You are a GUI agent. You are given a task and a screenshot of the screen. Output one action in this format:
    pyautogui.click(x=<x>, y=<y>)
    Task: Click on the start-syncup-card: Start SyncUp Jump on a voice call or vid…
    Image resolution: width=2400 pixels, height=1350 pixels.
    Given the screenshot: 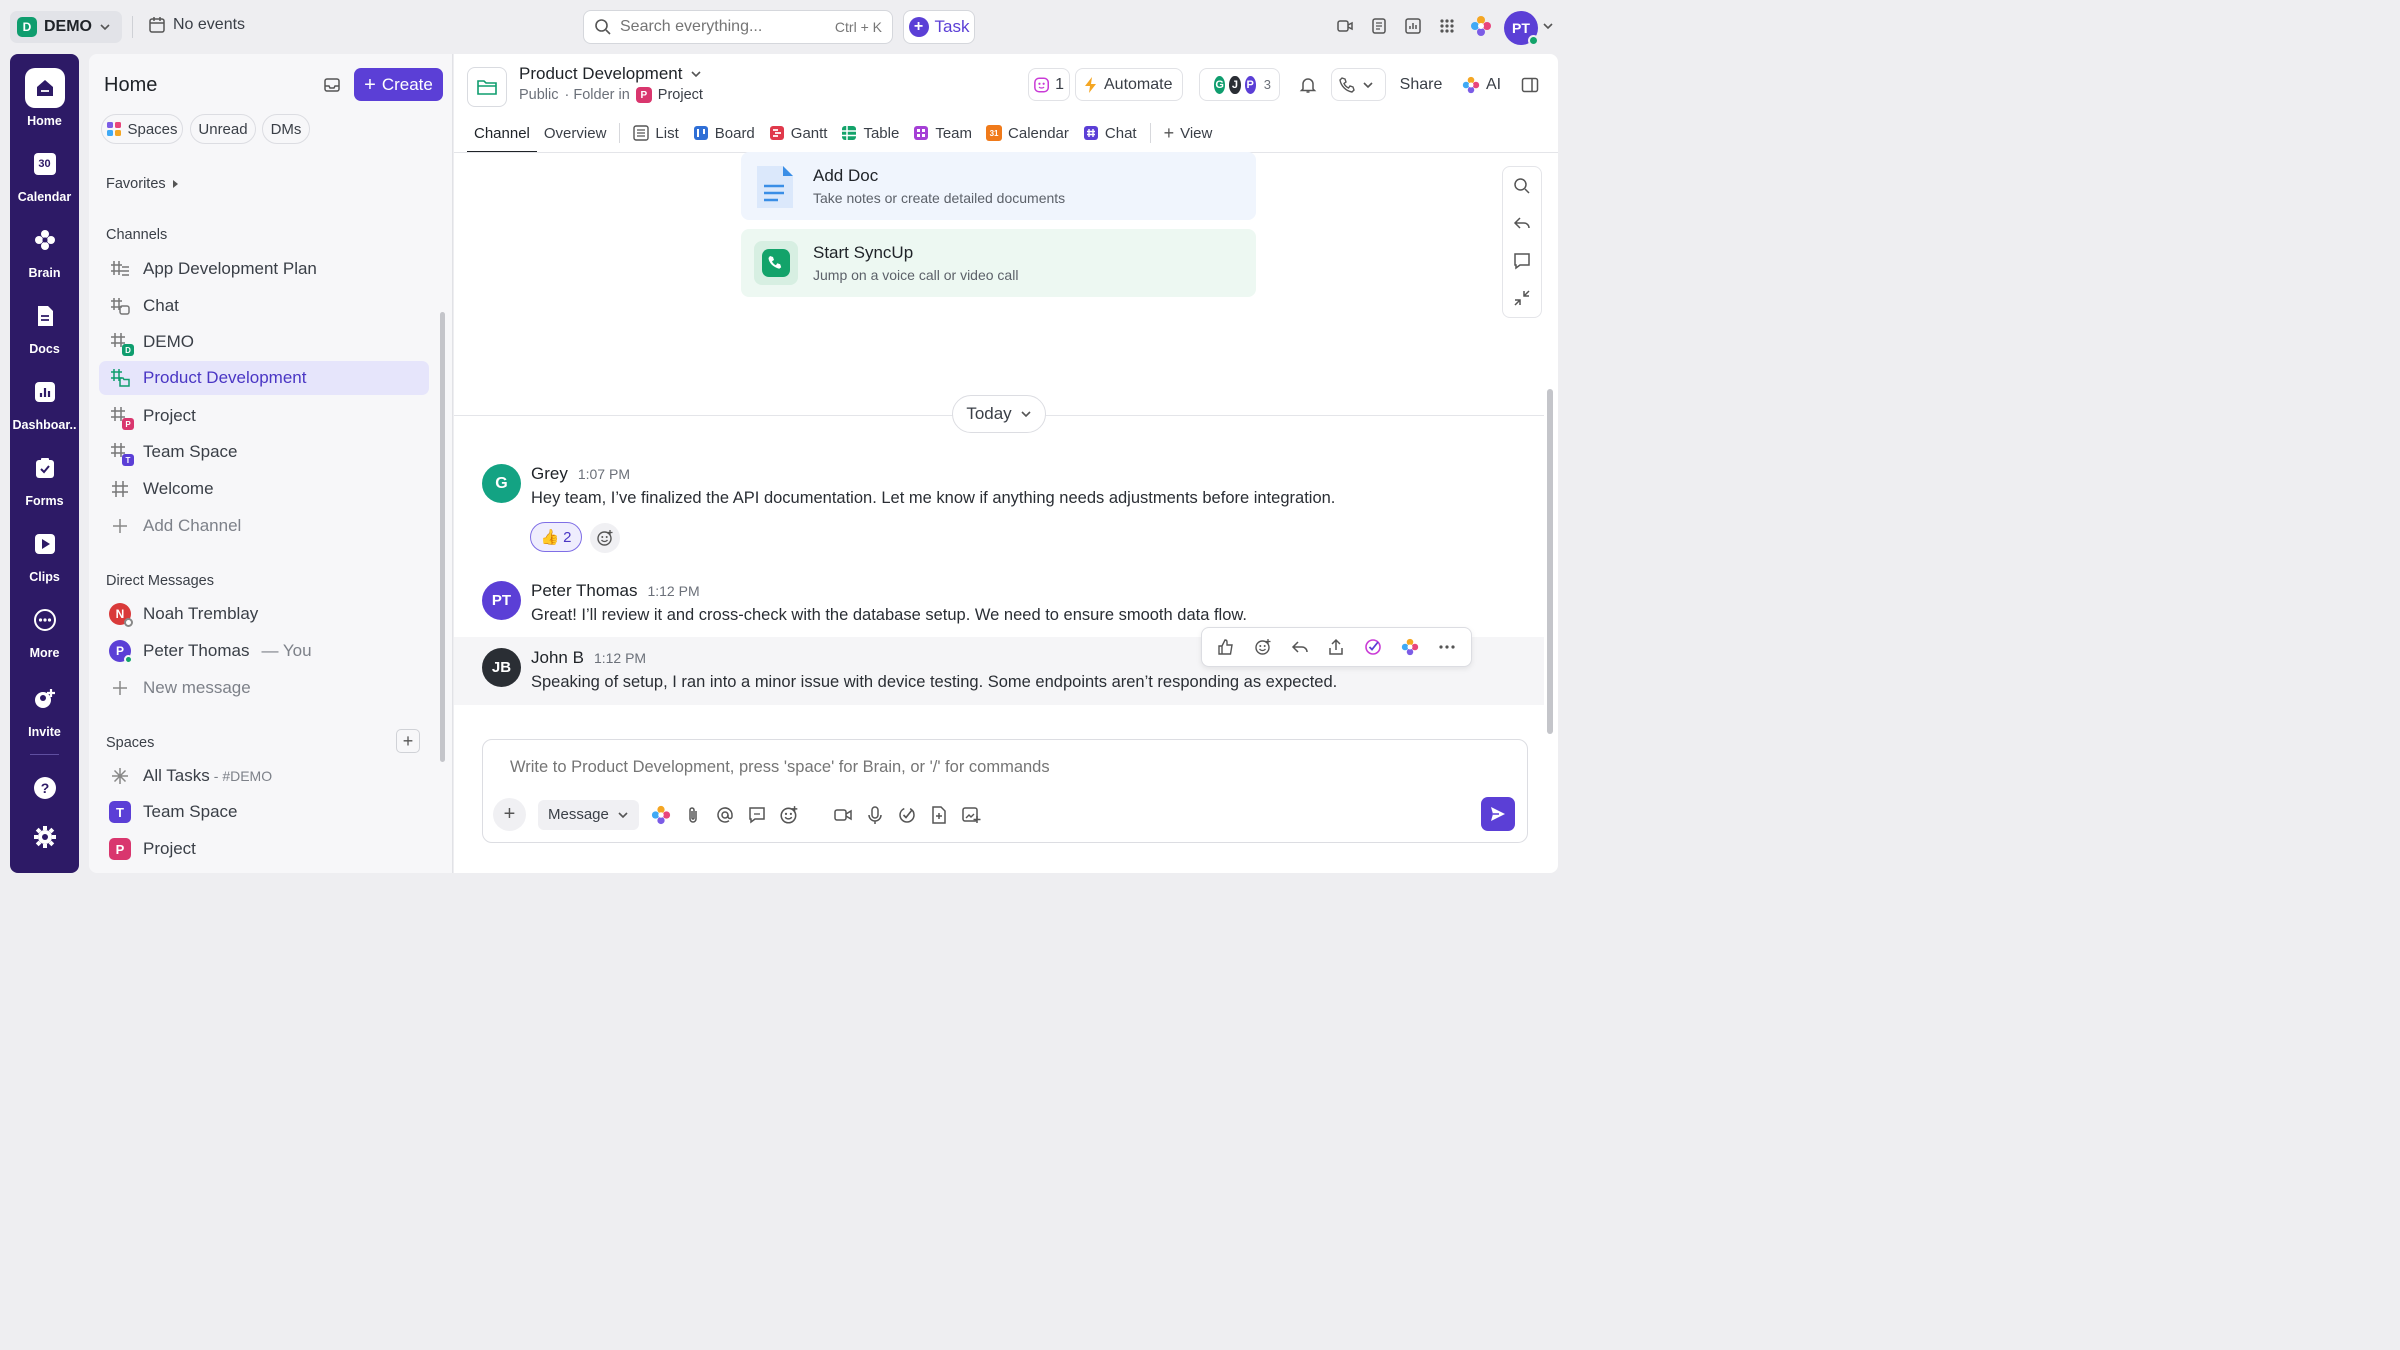 What is the action you would take?
    pyautogui.click(x=998, y=263)
    